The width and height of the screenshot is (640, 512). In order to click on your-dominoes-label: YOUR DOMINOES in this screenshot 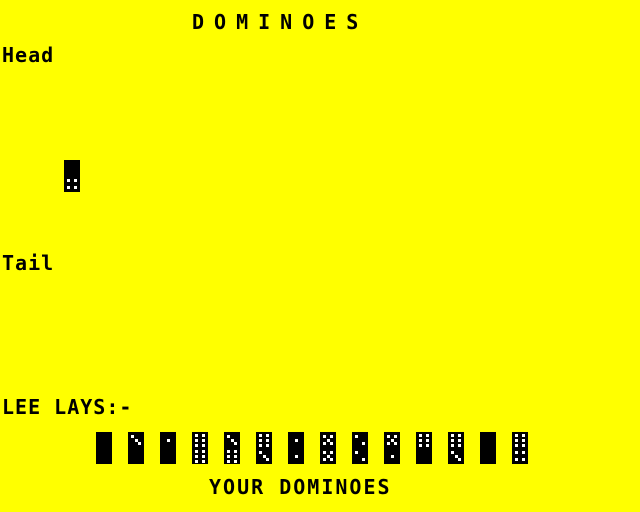, I will do `click(300, 487)`.